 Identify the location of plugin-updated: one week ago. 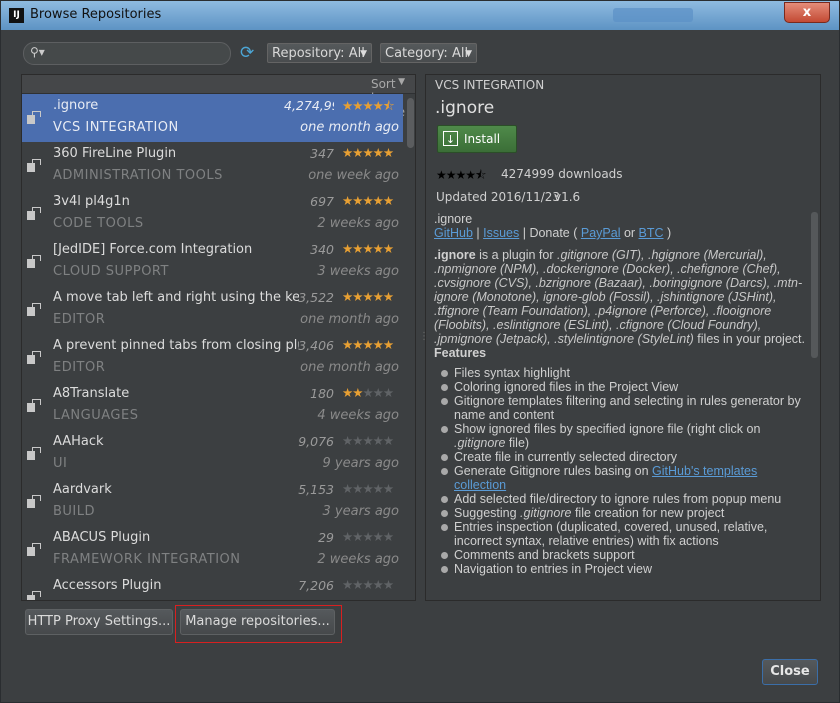
(353, 175).